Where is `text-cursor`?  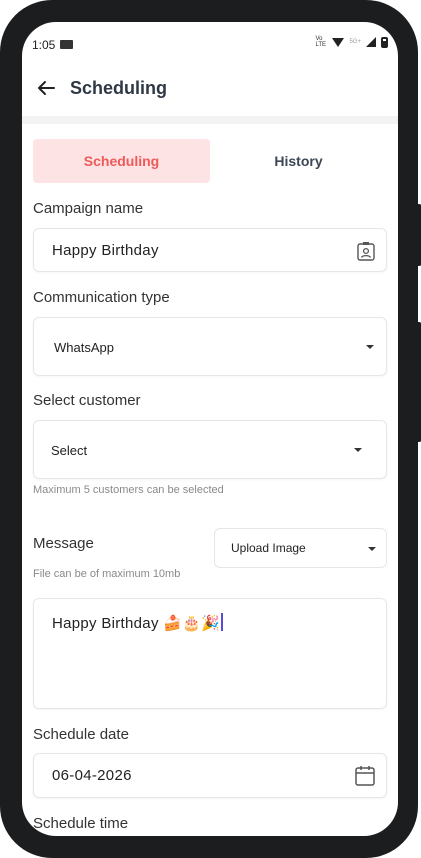 text-cursor is located at coordinates (222, 622).